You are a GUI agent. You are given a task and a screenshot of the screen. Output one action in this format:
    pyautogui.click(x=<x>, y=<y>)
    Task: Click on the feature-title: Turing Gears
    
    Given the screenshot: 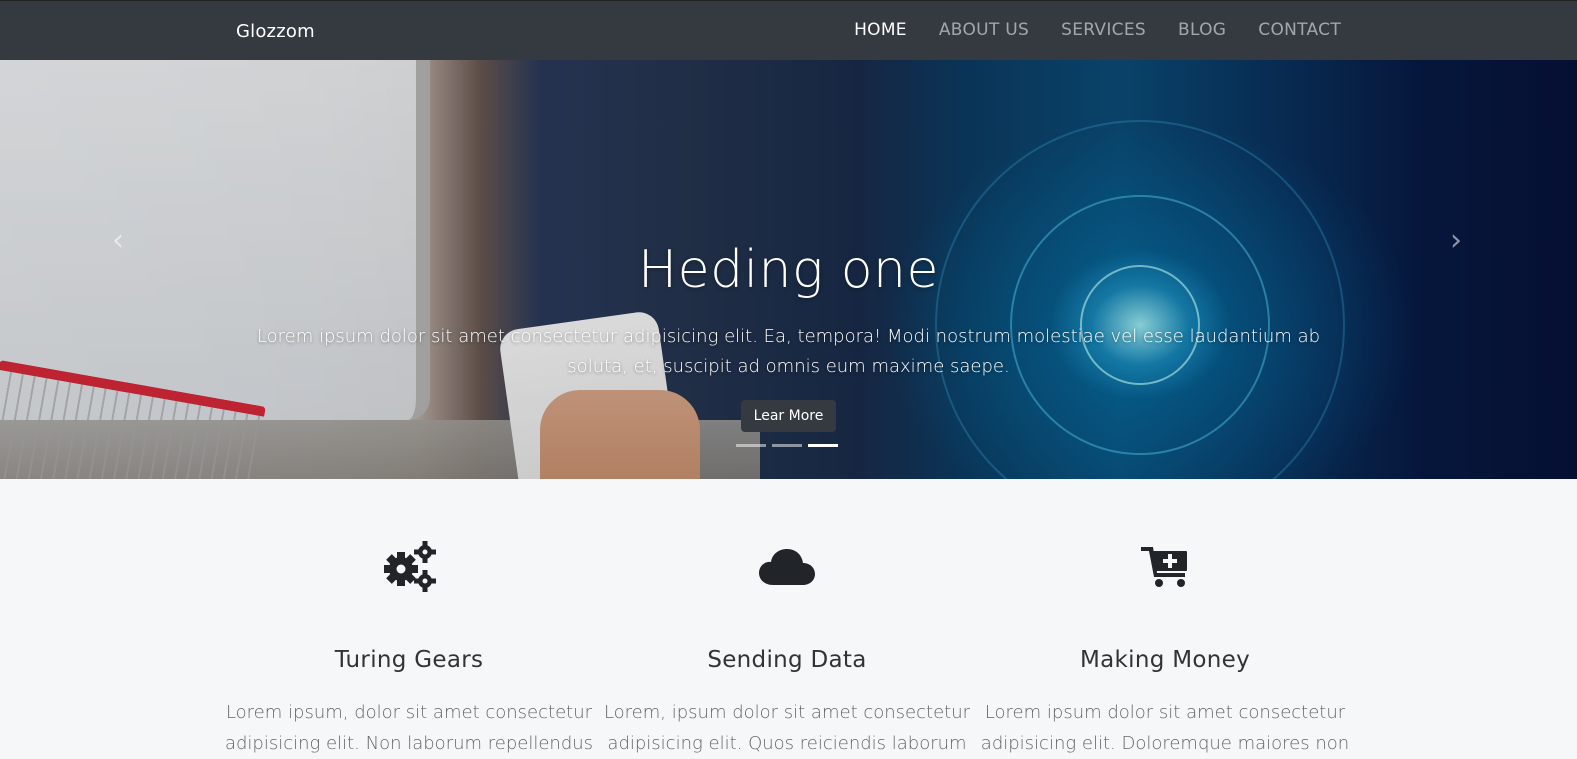 What is the action you would take?
    pyautogui.click(x=409, y=660)
    